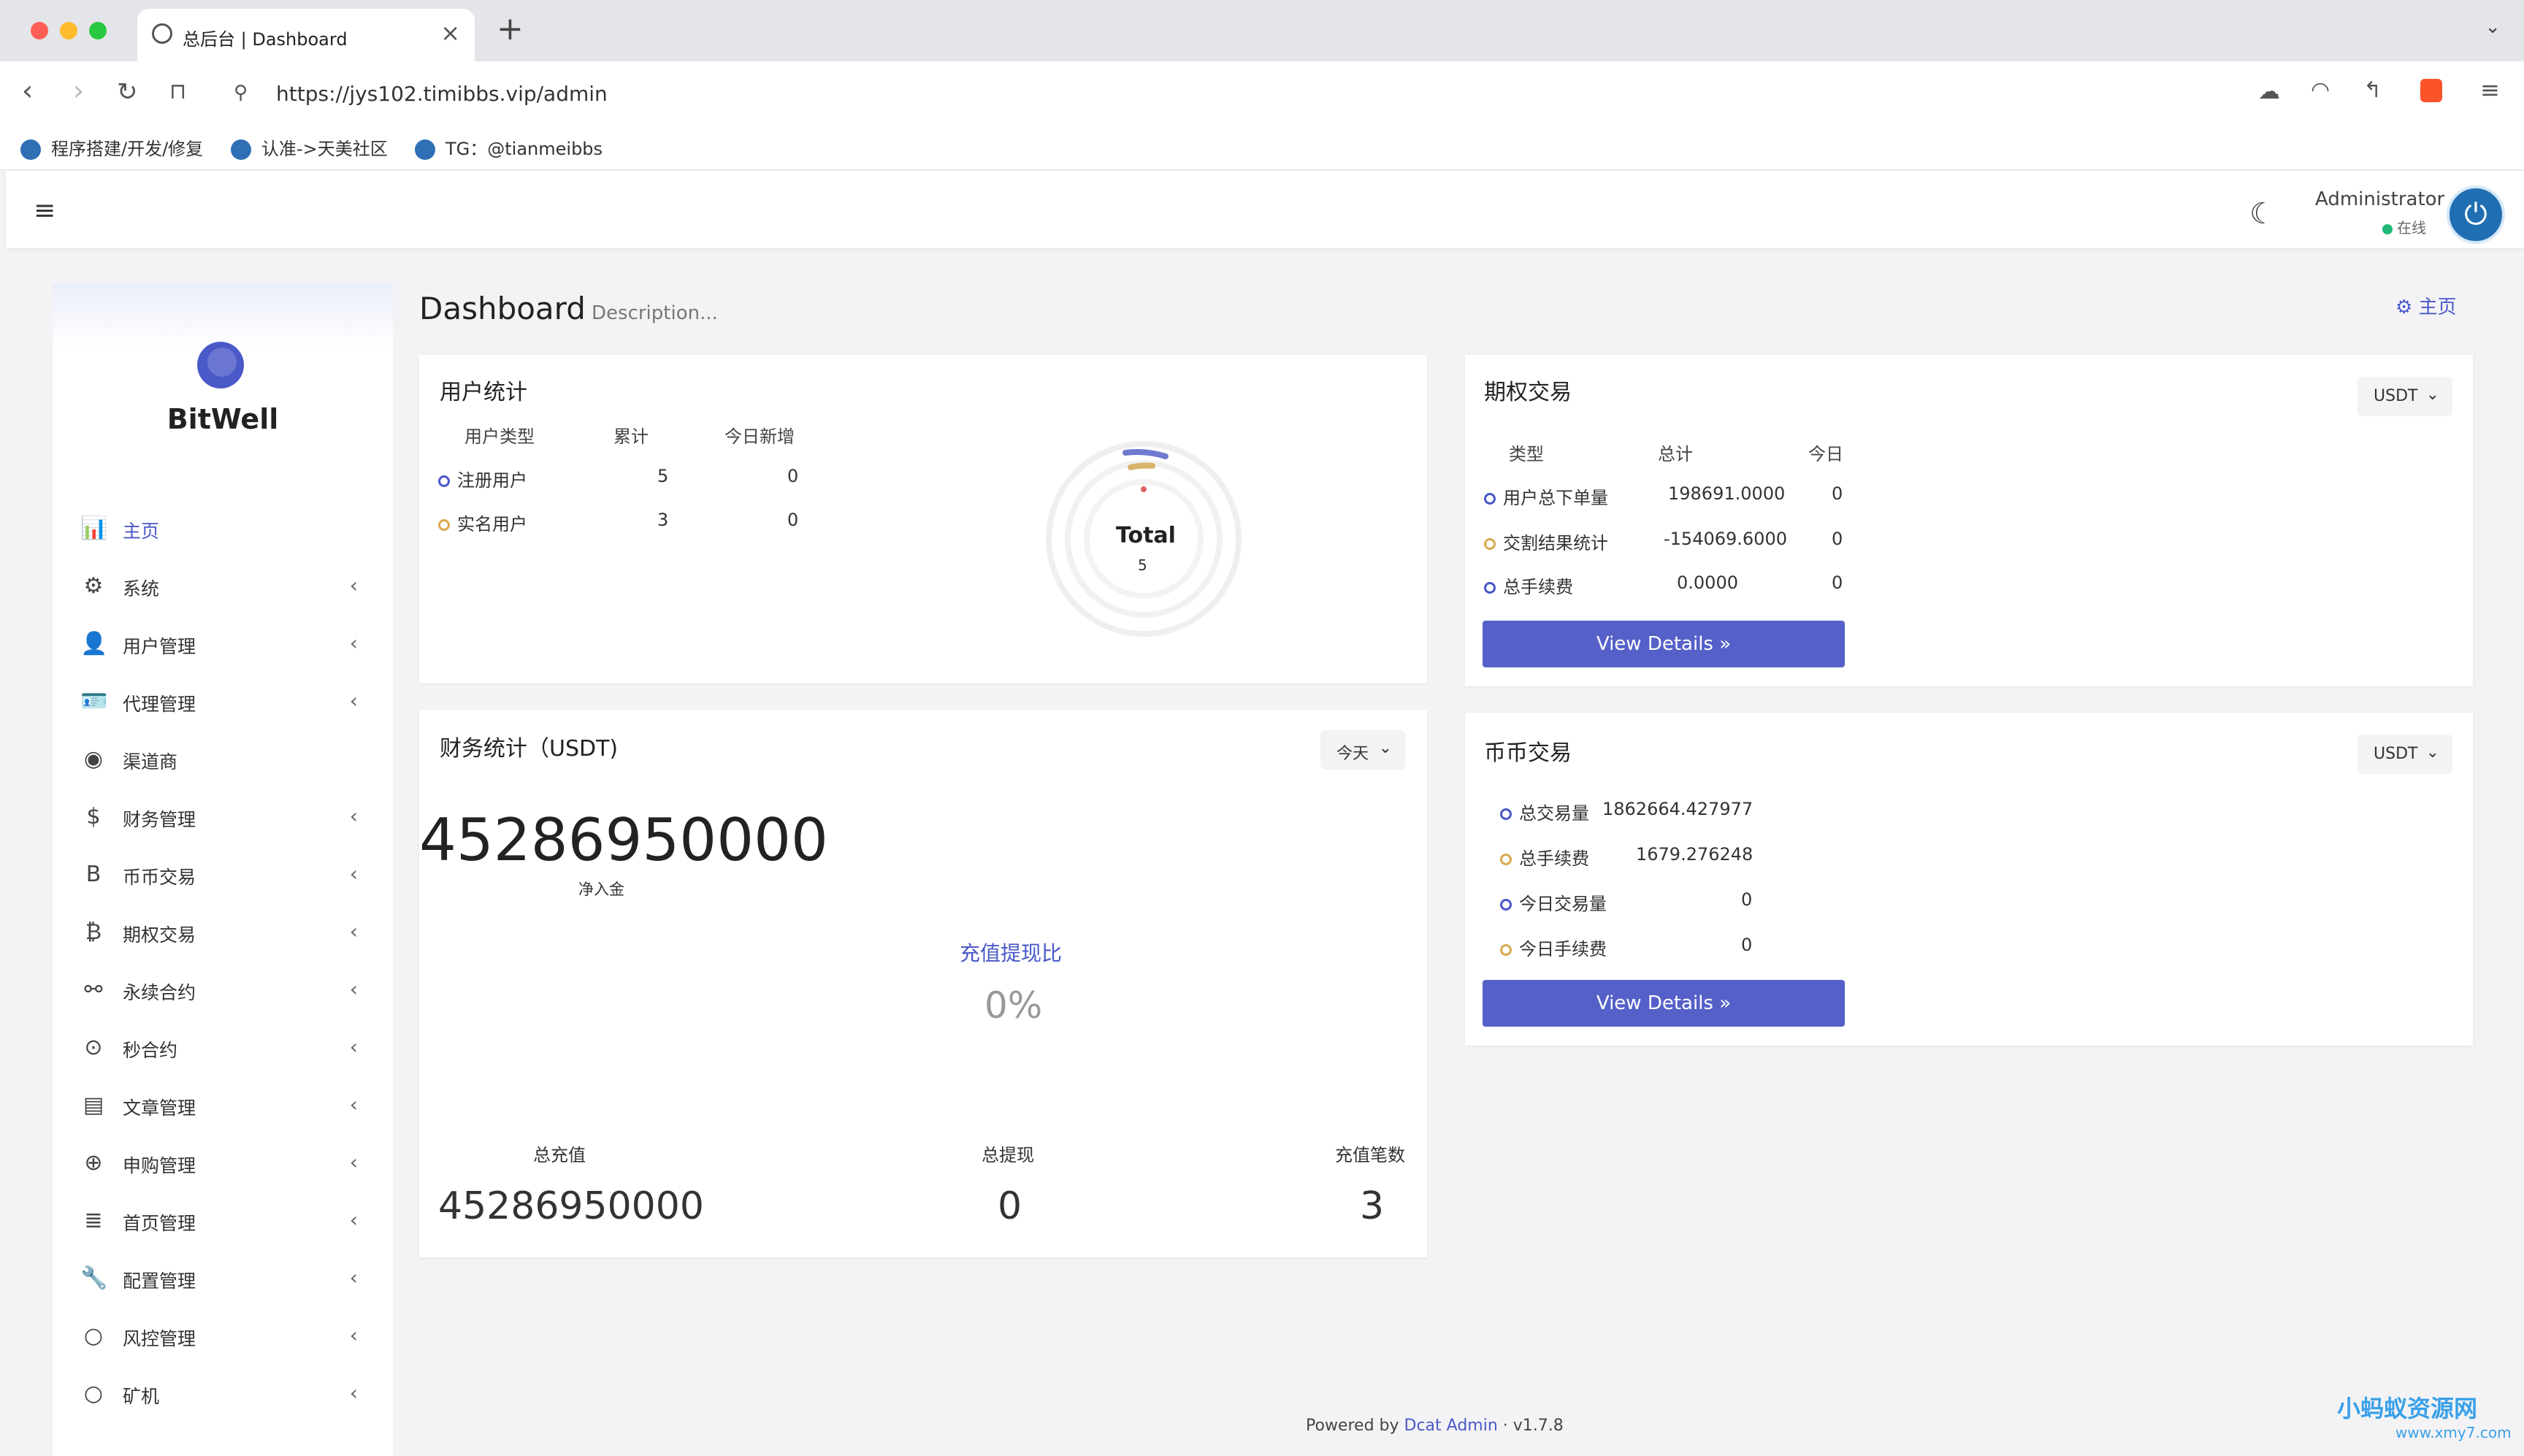  I want to click on sidebar-item: ≣ 首页管理 ‹, so click(223, 1219).